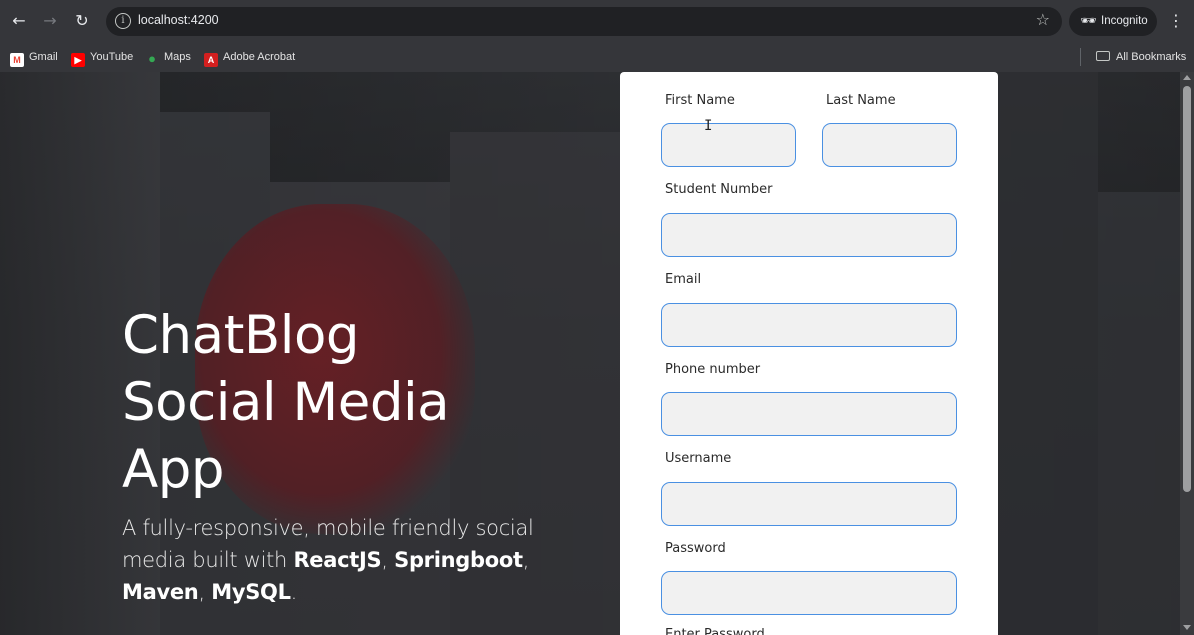  What do you see at coordinates (458, 560) in the screenshot?
I see `tech-springboot: Springboot` at bounding box center [458, 560].